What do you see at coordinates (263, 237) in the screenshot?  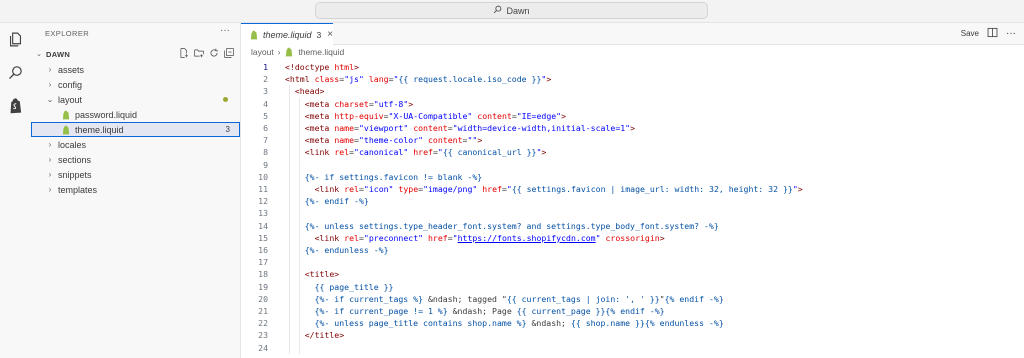 I see `line-number: 15` at bounding box center [263, 237].